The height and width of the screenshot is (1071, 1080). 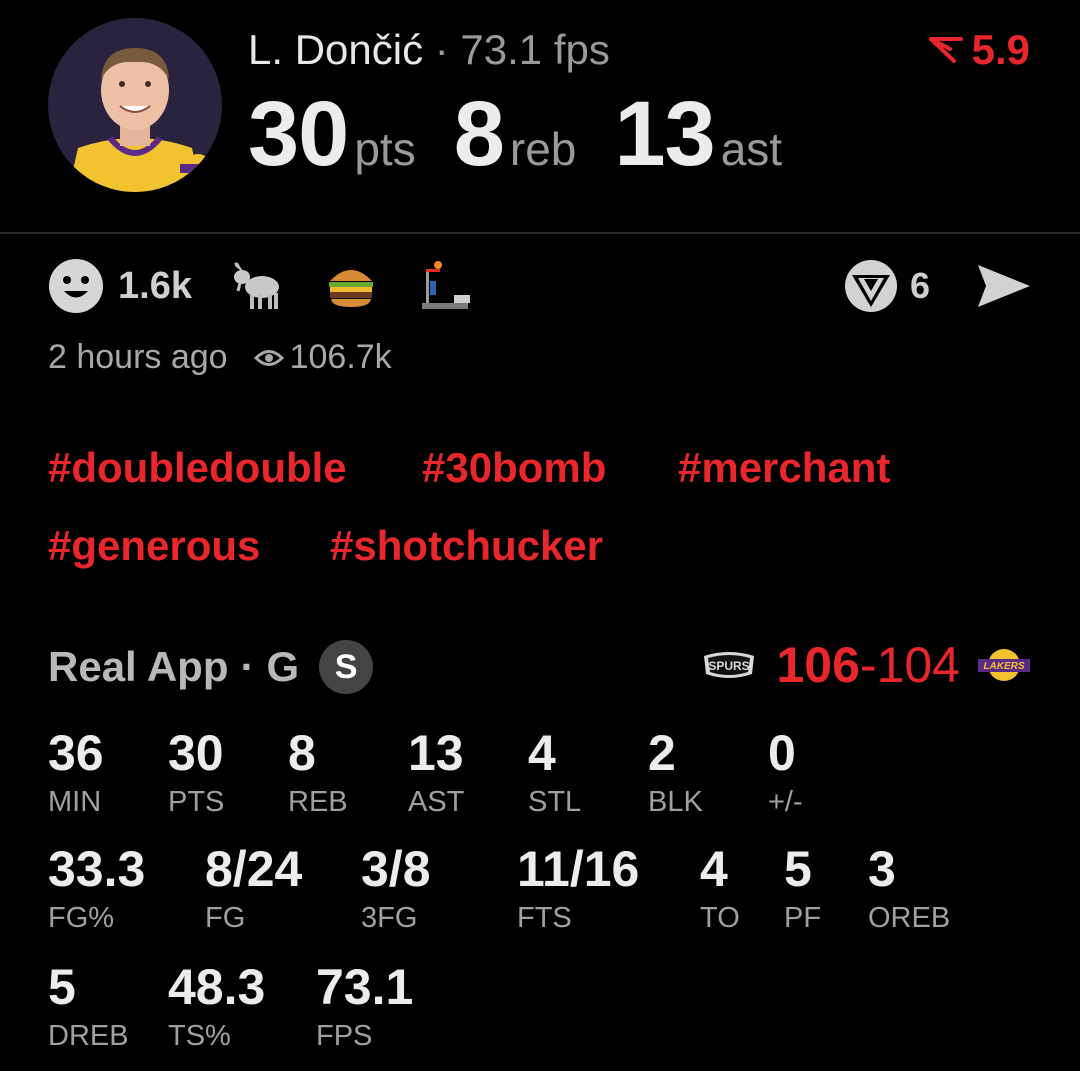 I want to click on stat-value: 3, so click(x=882, y=869).